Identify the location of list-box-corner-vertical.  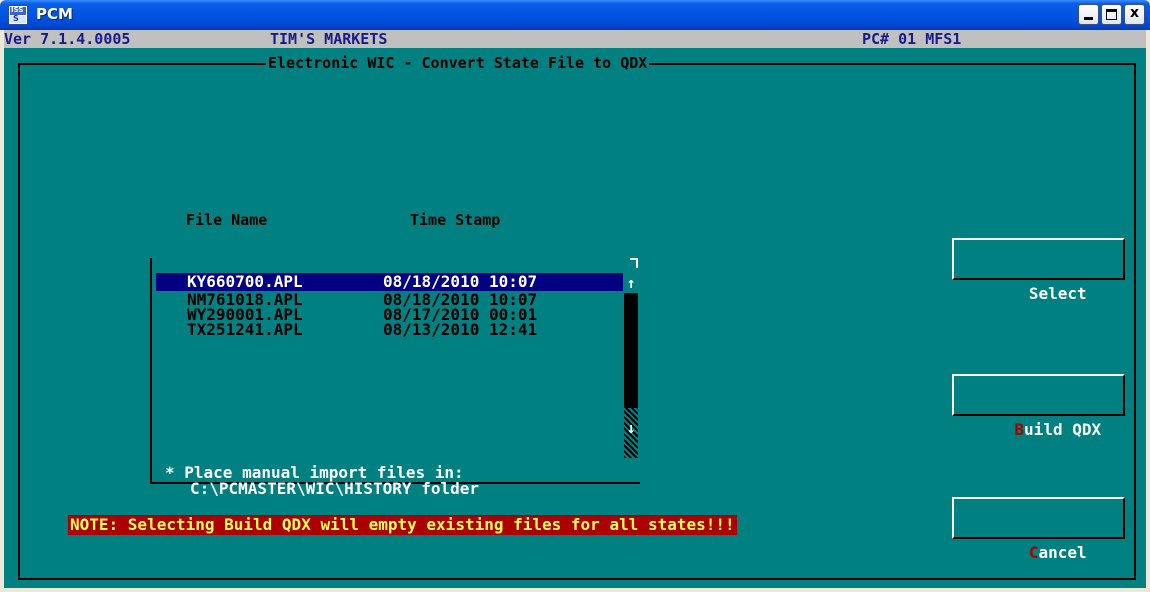
(637, 263).